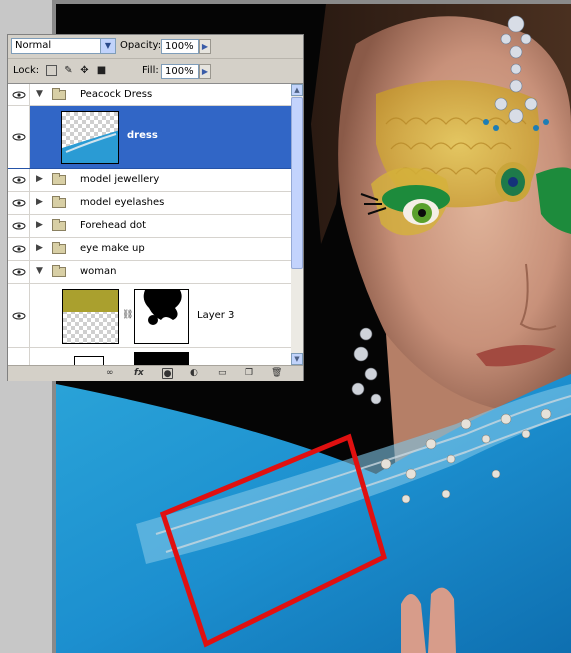 This screenshot has width=571, height=653. I want to click on trash-icon: 🗑, so click(276, 373).